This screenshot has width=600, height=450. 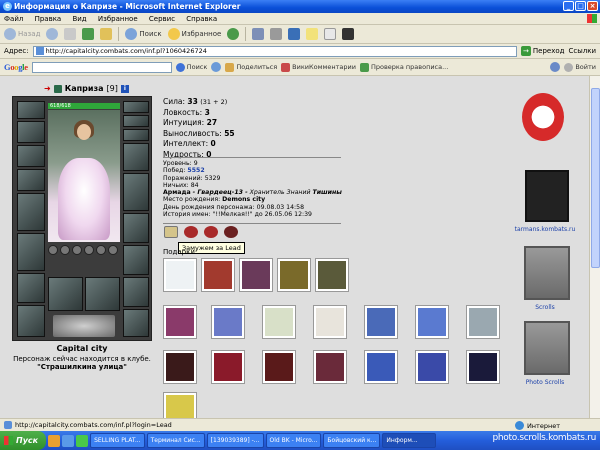 What do you see at coordinates (13, 19) in the screenshot?
I see `menu-file: Файл` at bounding box center [13, 19].